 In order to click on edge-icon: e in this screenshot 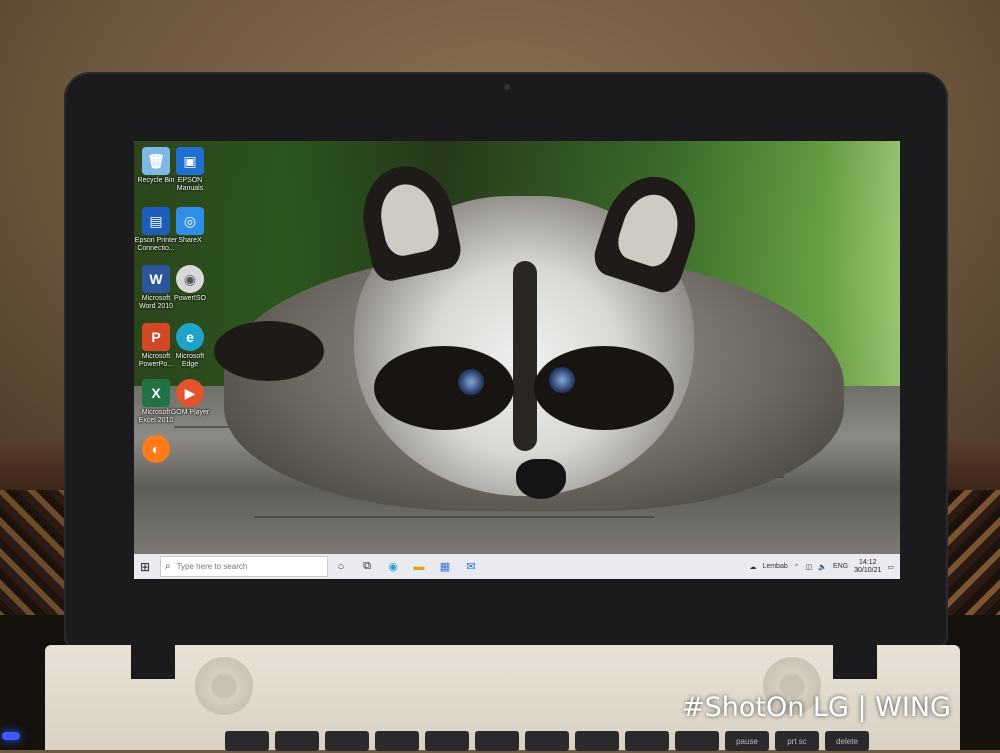, I will do `click(190, 337)`.